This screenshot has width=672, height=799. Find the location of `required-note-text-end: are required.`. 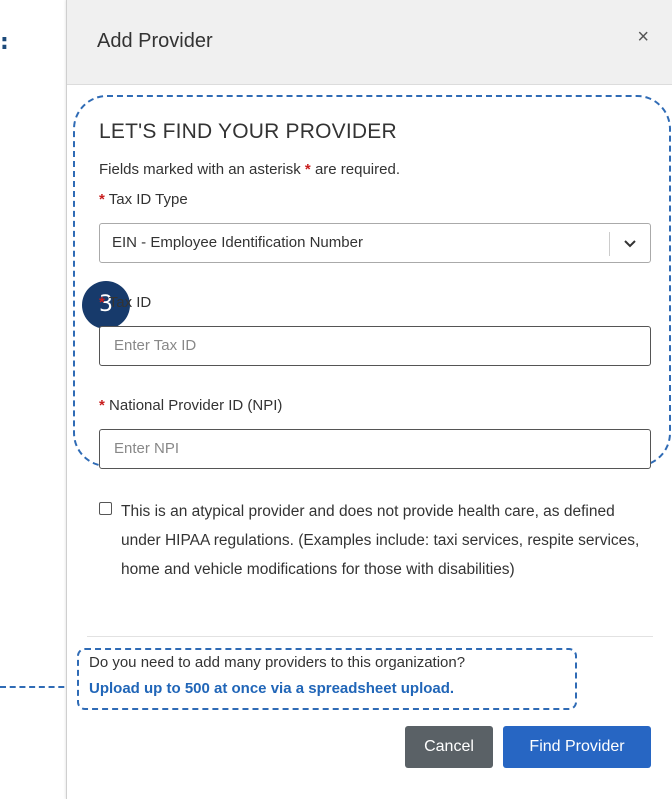

required-note-text-end: are required. is located at coordinates (357, 169).